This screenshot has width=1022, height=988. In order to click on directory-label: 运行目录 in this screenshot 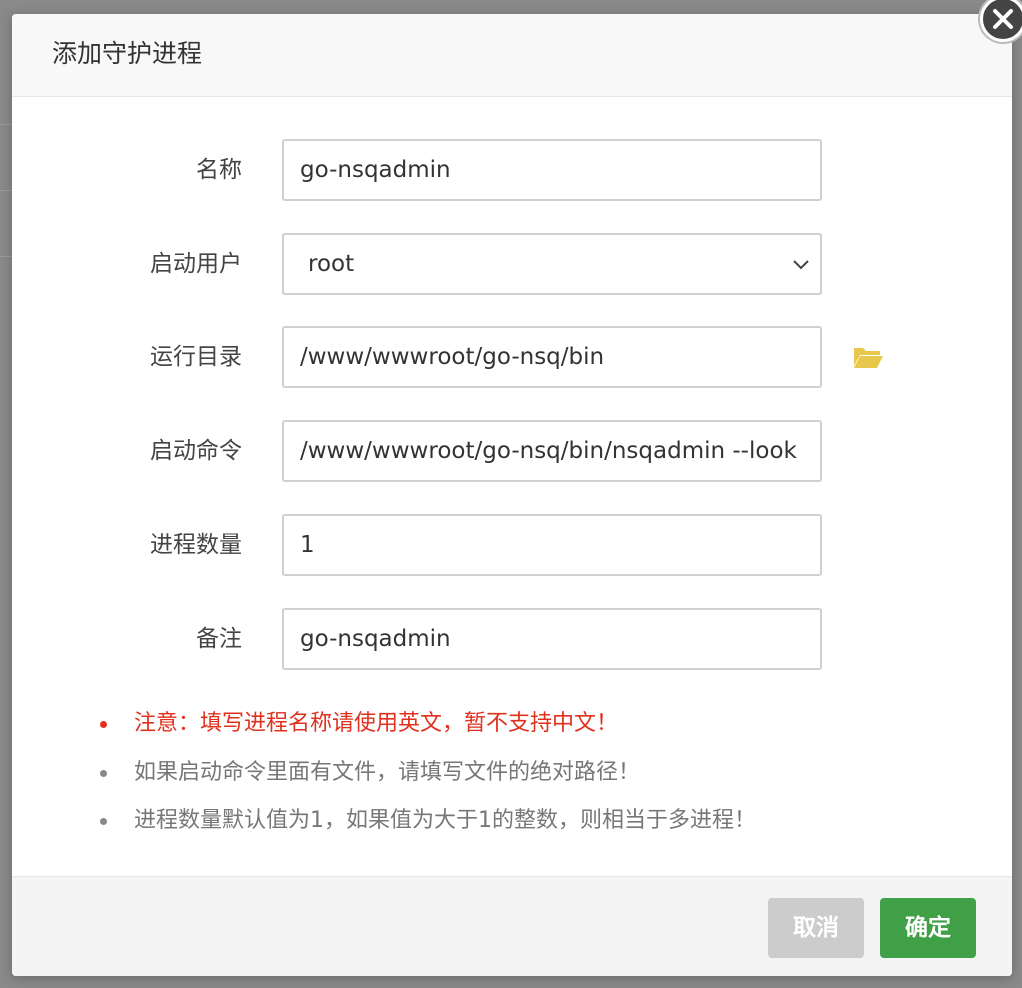, I will do `click(196, 357)`.